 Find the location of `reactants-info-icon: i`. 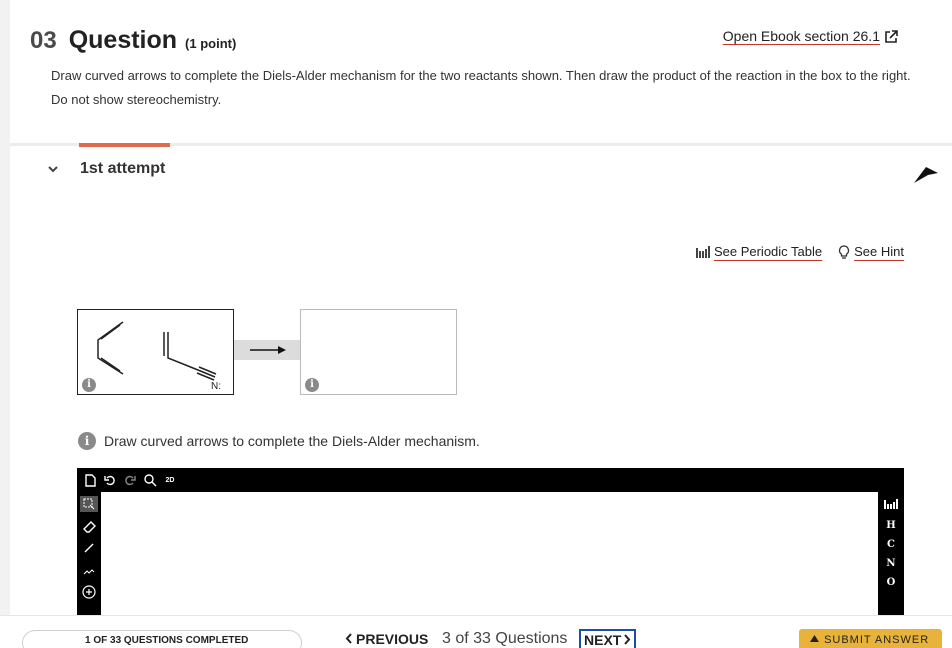

reactants-info-icon: i is located at coordinates (89, 385).